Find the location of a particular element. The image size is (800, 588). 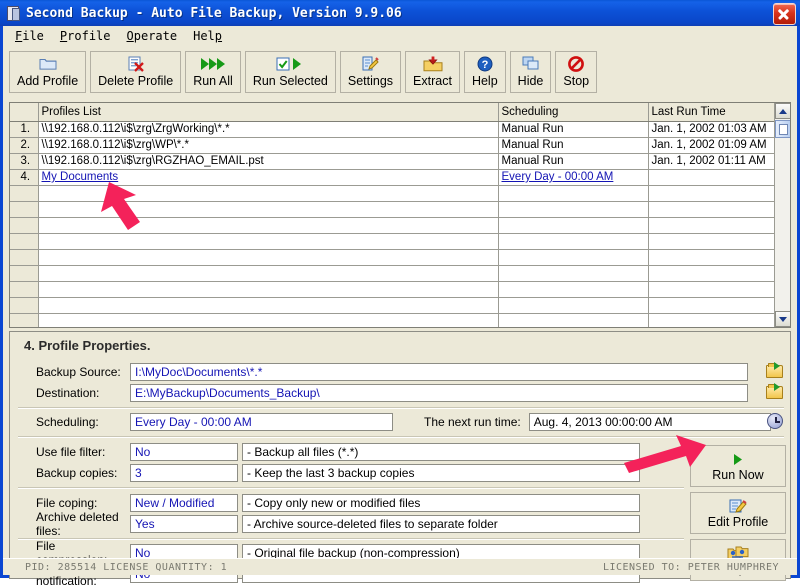

edit-profile-button: Edit Profile is located at coordinates (738, 513).